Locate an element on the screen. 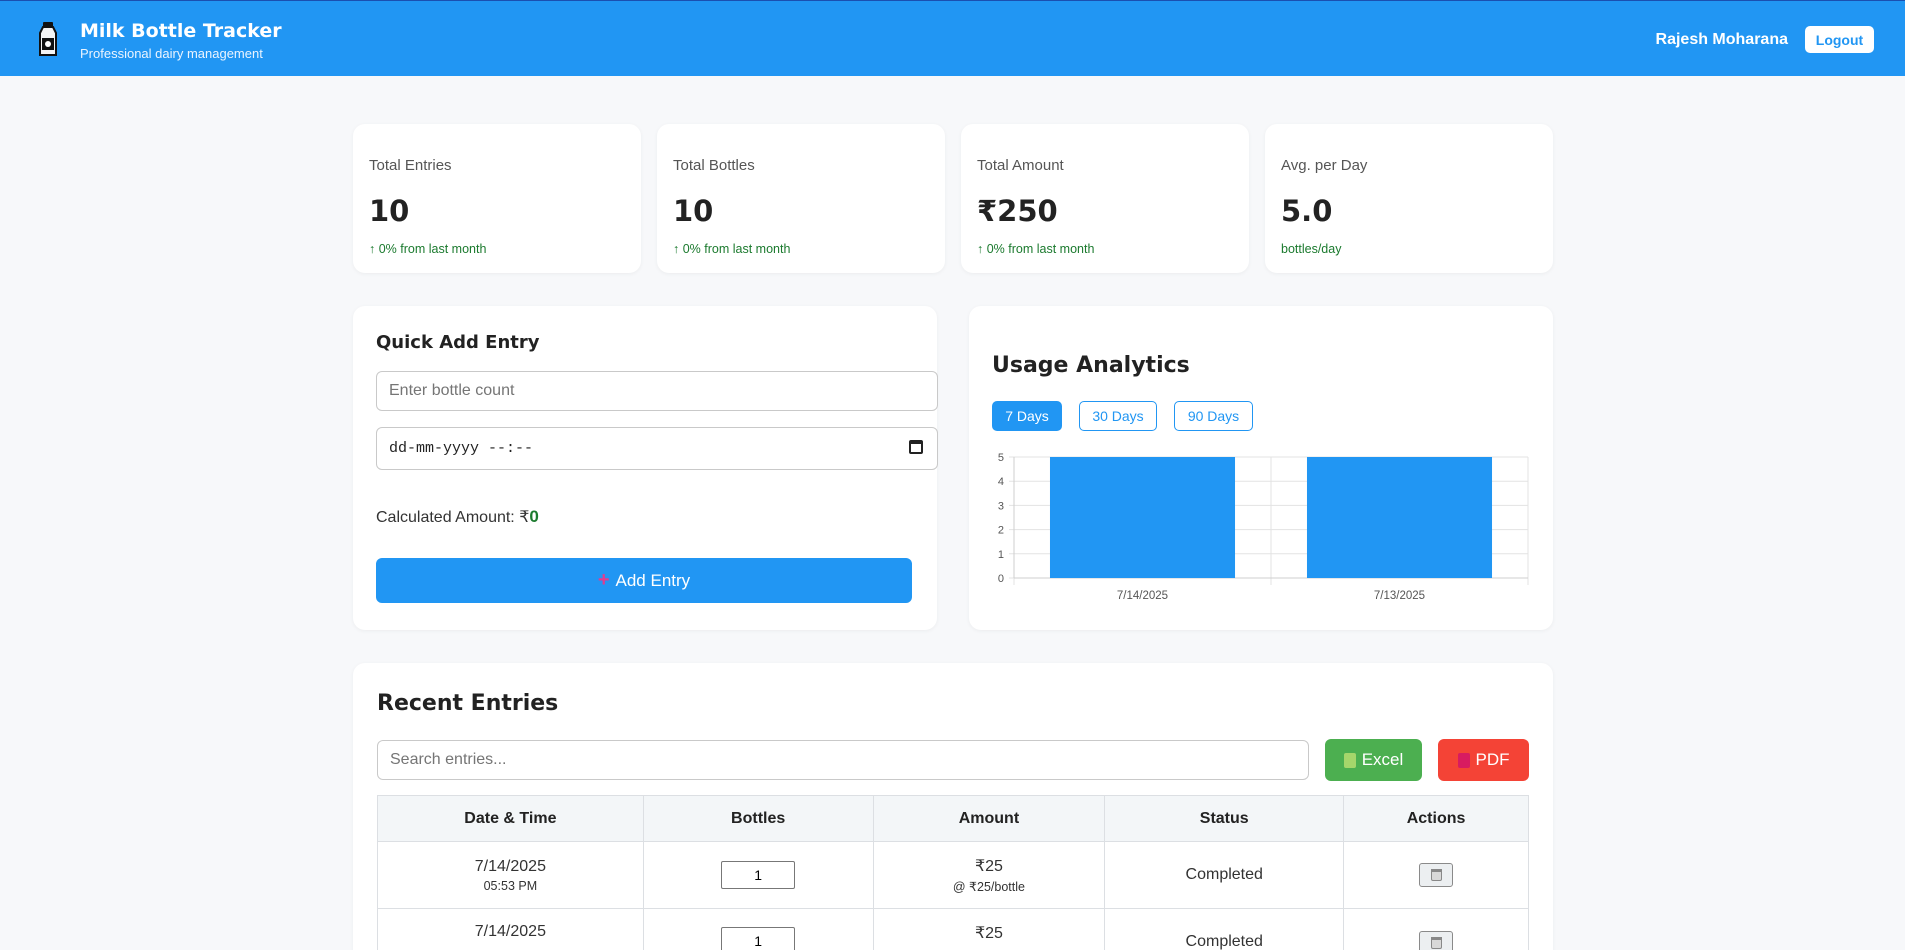 This screenshot has width=1905, height=950. logout-button: Logout is located at coordinates (1839, 39).